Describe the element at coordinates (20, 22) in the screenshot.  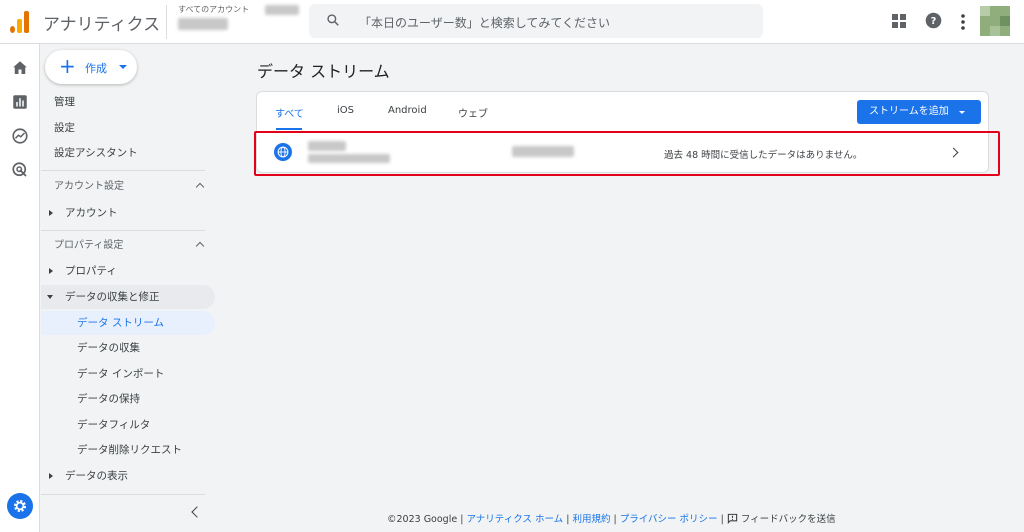
I see `analytics-logo-icon` at that location.